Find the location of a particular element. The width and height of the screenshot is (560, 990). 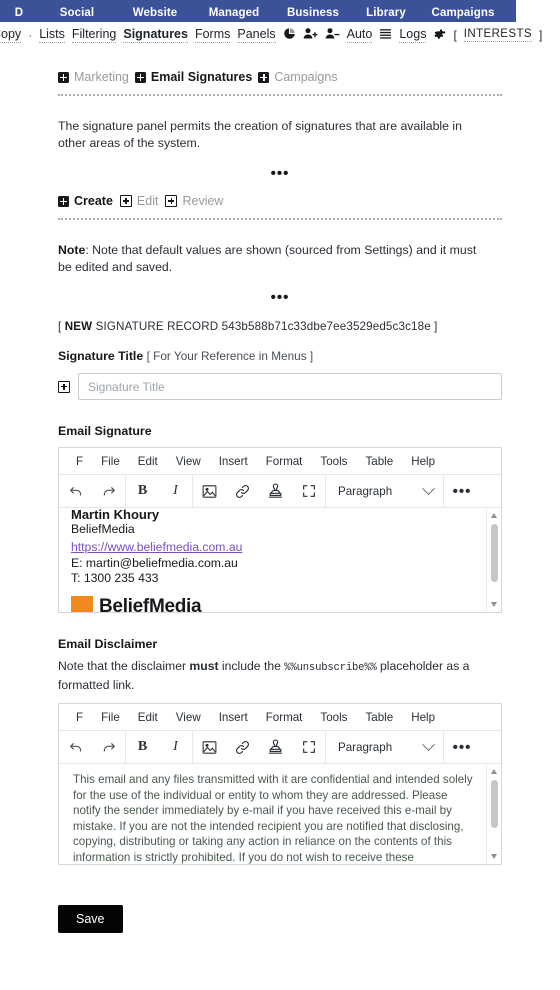

nav-item-auto: Auto is located at coordinates (359, 35).